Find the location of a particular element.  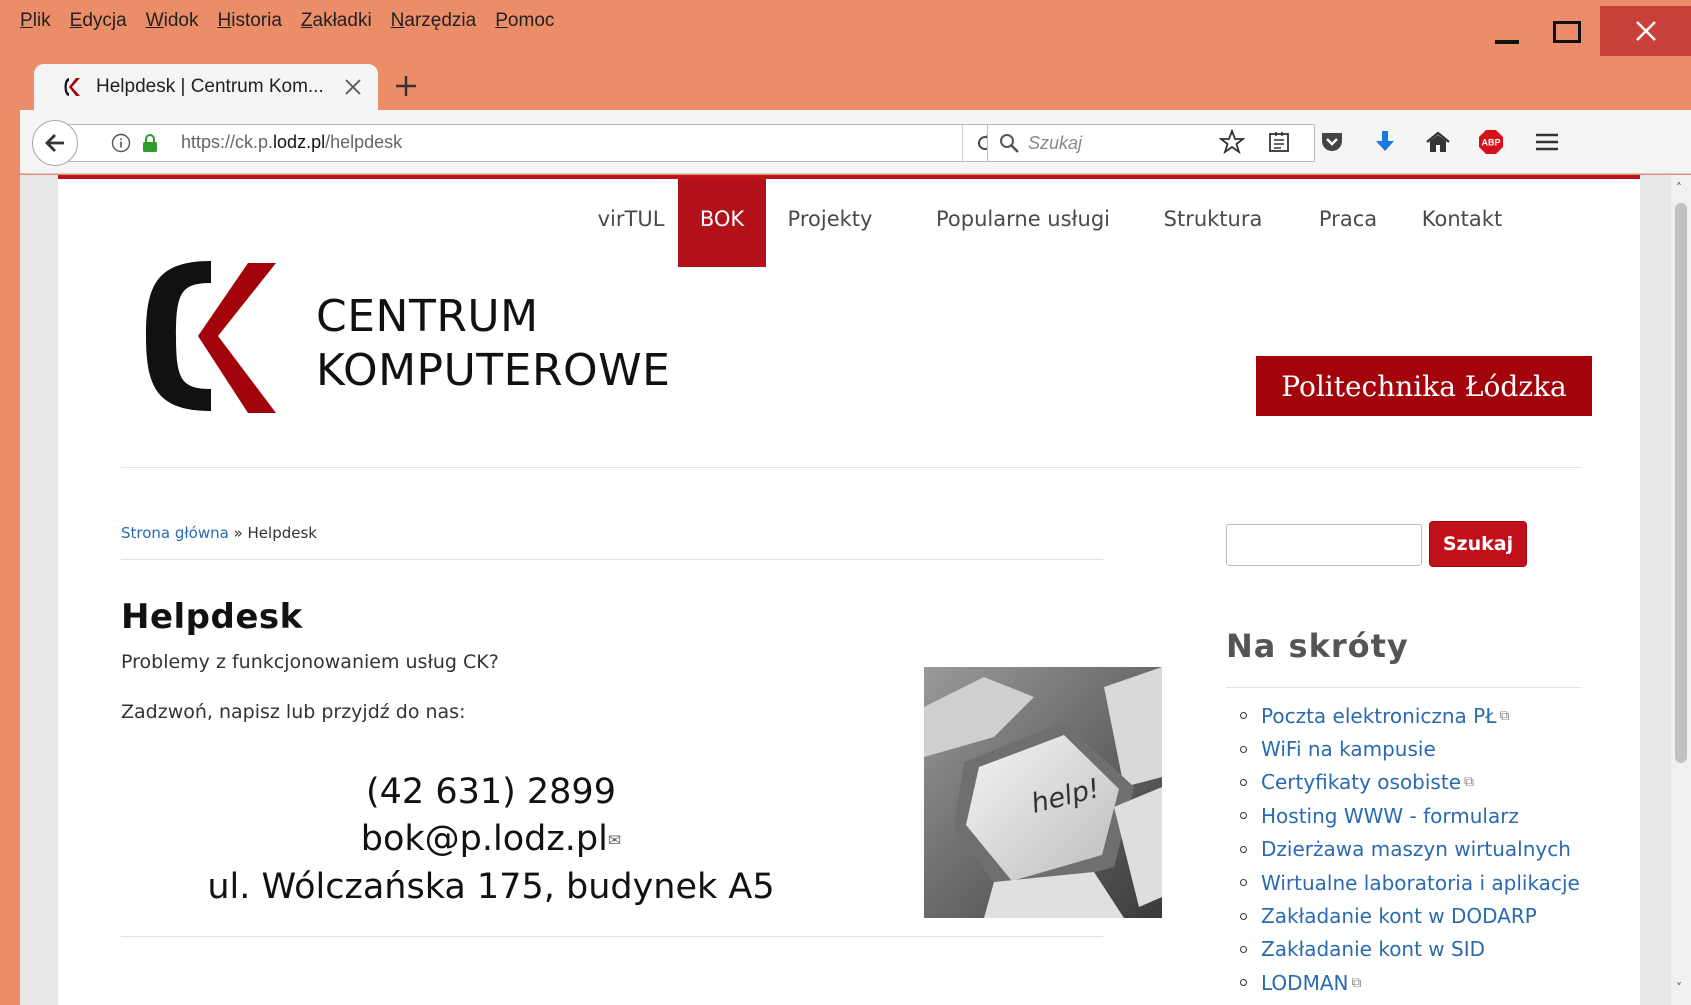

vertical-scrollbar: ˄ ˅ is located at coordinates (1681, 590).